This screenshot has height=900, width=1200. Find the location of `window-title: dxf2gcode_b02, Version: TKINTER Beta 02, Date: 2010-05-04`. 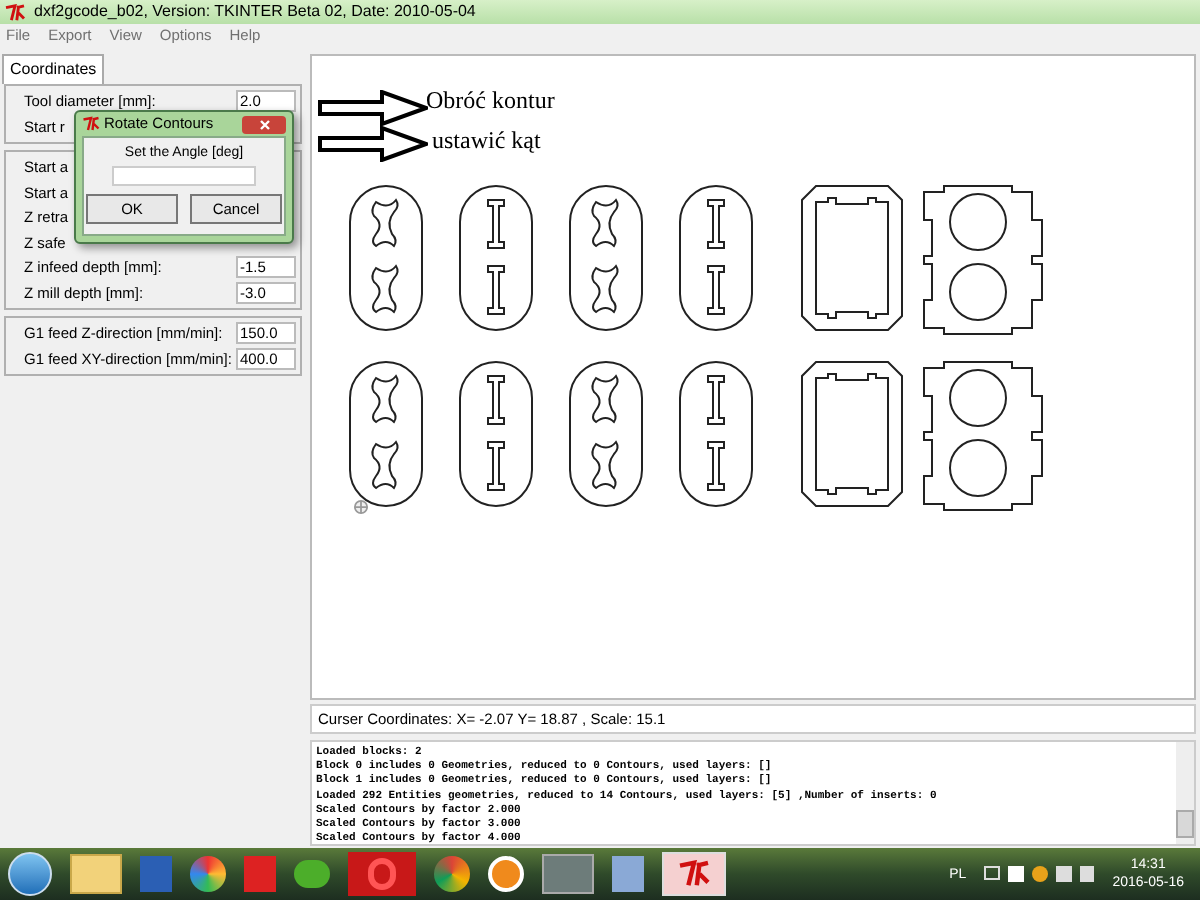

window-title: dxf2gcode_b02, Version: TKINTER Beta 02, Date: 2010-05-04 is located at coordinates (255, 12).